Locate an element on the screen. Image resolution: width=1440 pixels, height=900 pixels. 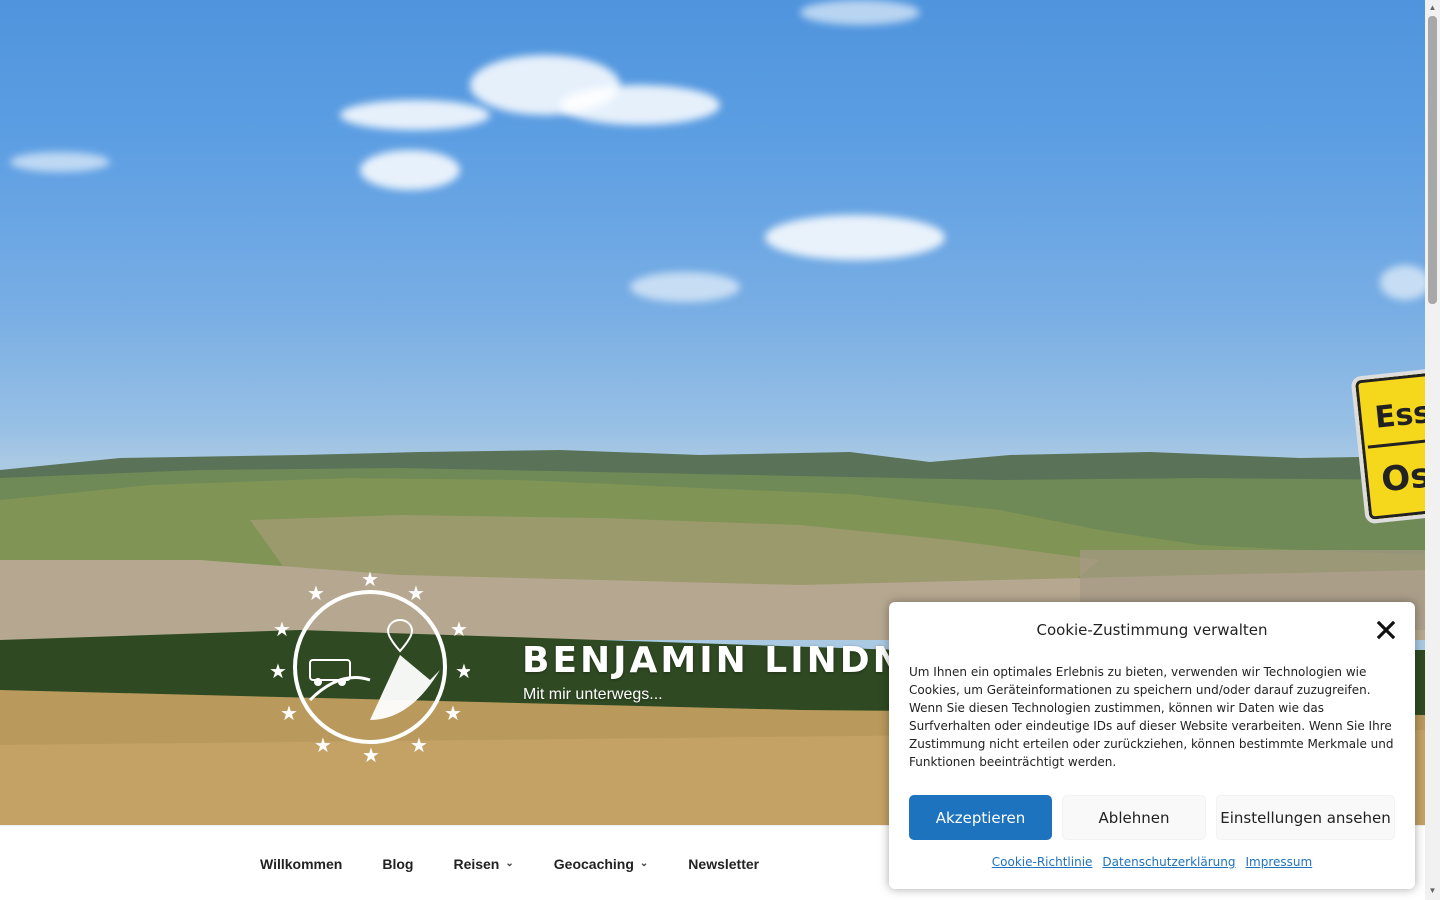
nav-item-label: Willkommen is located at coordinates (301, 863).